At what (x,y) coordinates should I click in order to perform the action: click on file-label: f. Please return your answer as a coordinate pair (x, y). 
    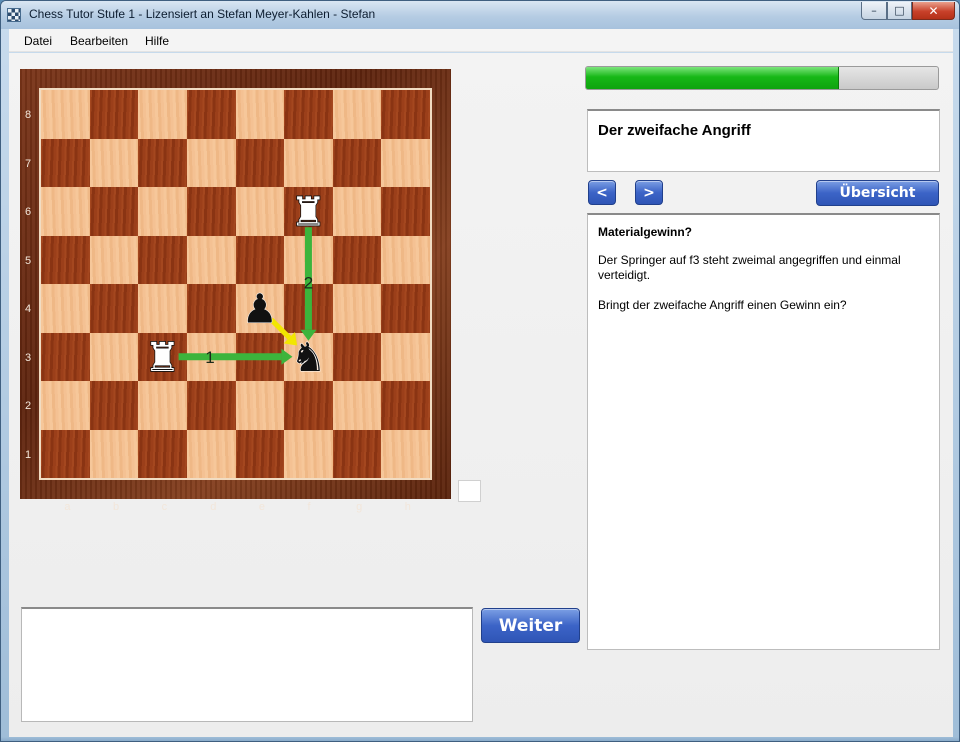
    Looking at the image, I should click on (309, 507).